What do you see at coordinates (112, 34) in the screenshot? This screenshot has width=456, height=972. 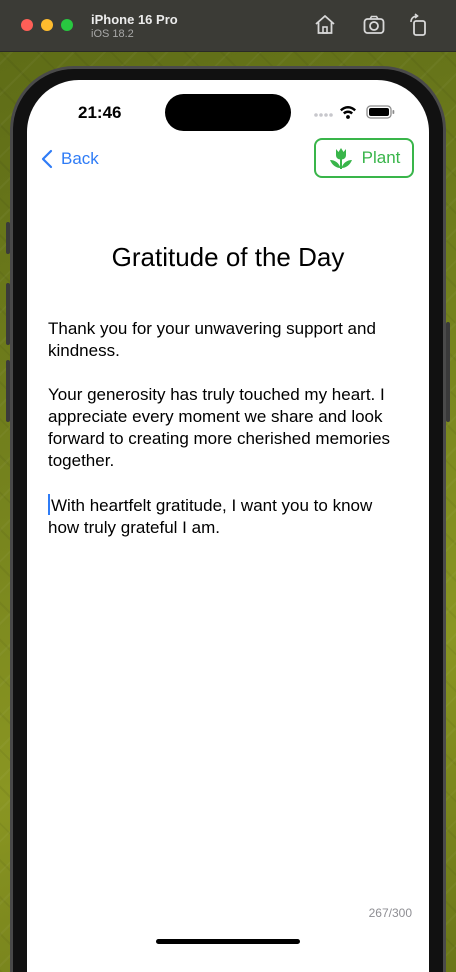 I see `device-os-version: iOS 18.2` at bounding box center [112, 34].